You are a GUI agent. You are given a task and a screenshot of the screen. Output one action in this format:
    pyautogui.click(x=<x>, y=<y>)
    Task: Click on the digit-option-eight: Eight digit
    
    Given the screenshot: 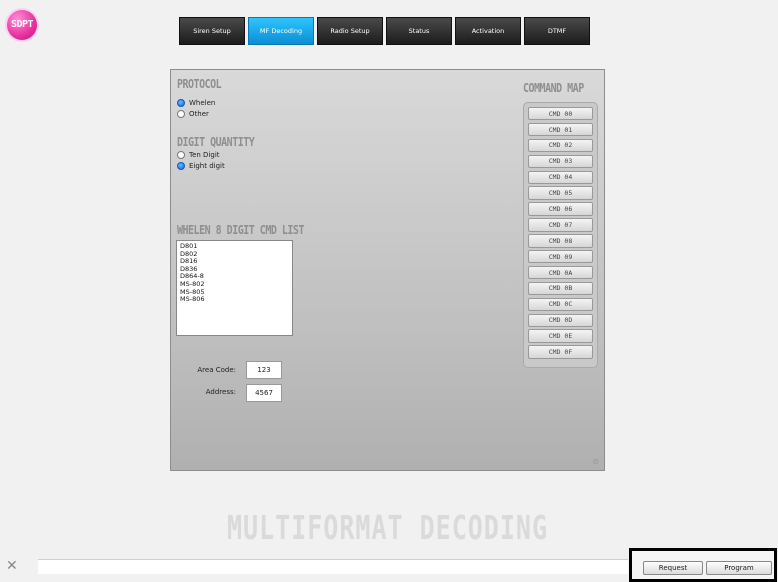 What is the action you would take?
    pyautogui.click(x=201, y=166)
    